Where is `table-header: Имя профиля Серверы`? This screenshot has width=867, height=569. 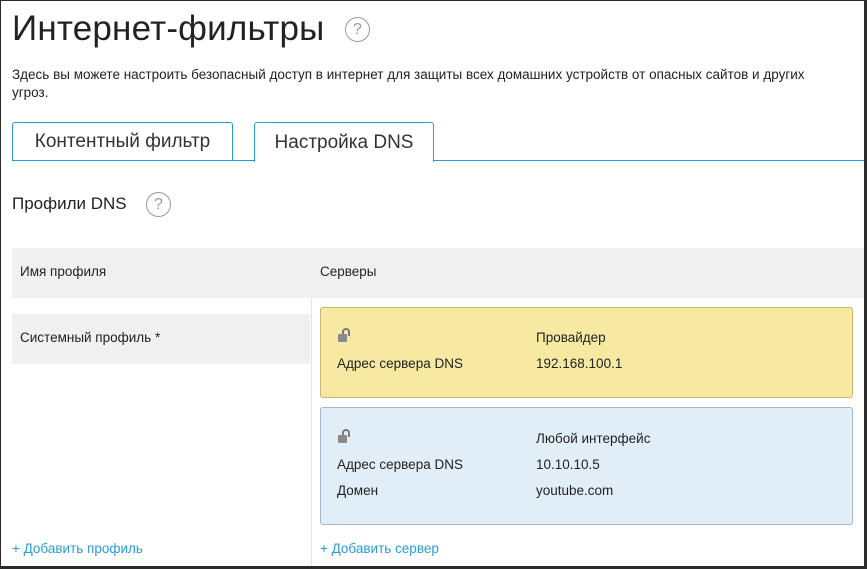
table-header: Имя профиля Серверы is located at coordinates (438, 273).